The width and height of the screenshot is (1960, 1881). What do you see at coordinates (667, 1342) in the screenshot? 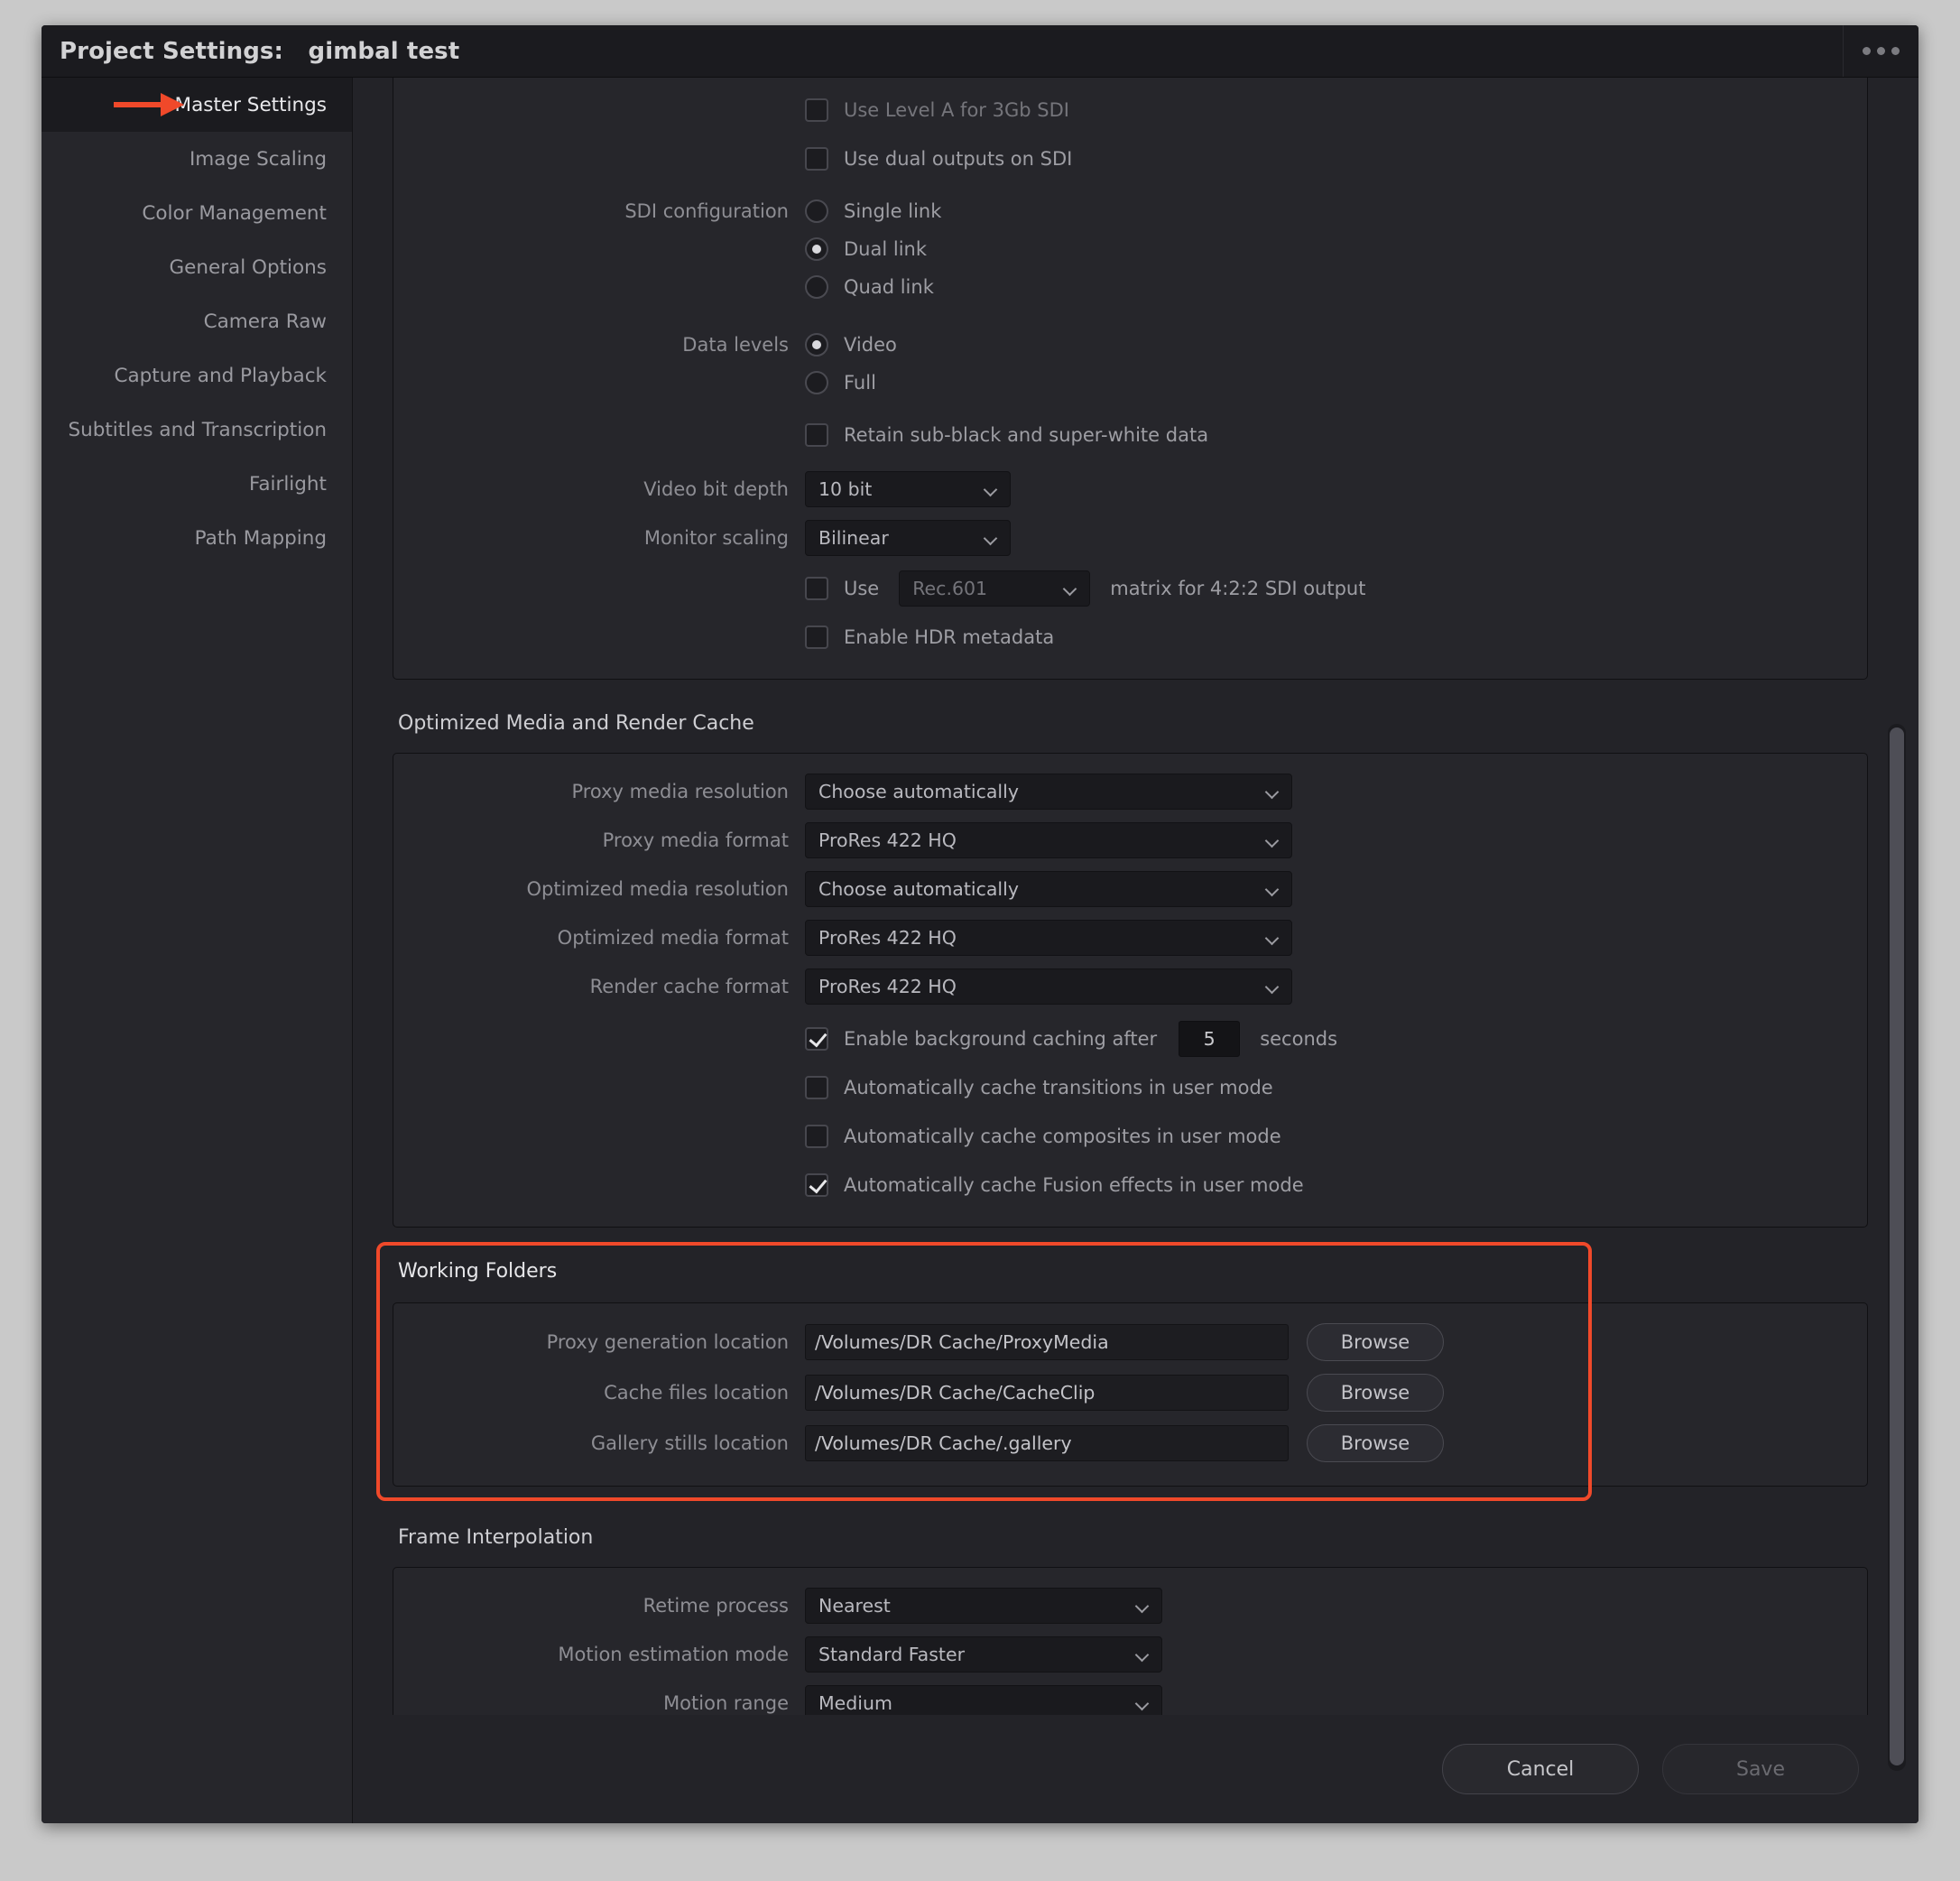
I see `proxy-generation-location-label: Proxy generation location` at bounding box center [667, 1342].